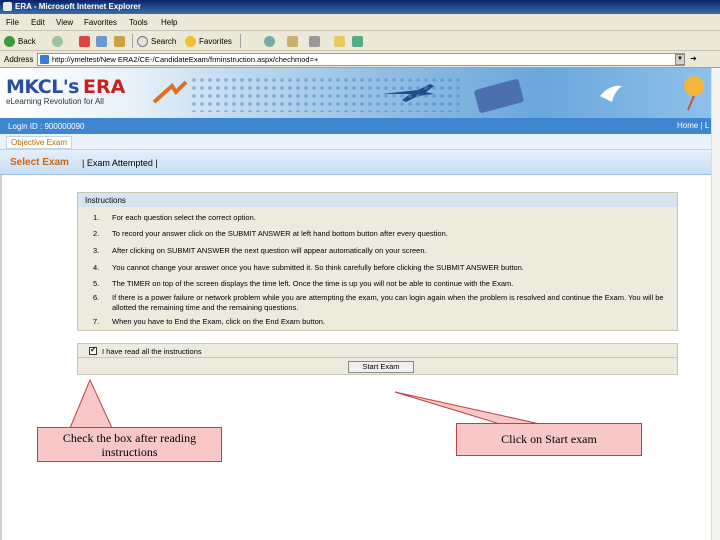 Image resolution: width=720 pixels, height=540 pixels. What do you see at coordinates (129, 444) in the screenshot?
I see `callout-check-box: Check the box after reading instructions` at bounding box center [129, 444].